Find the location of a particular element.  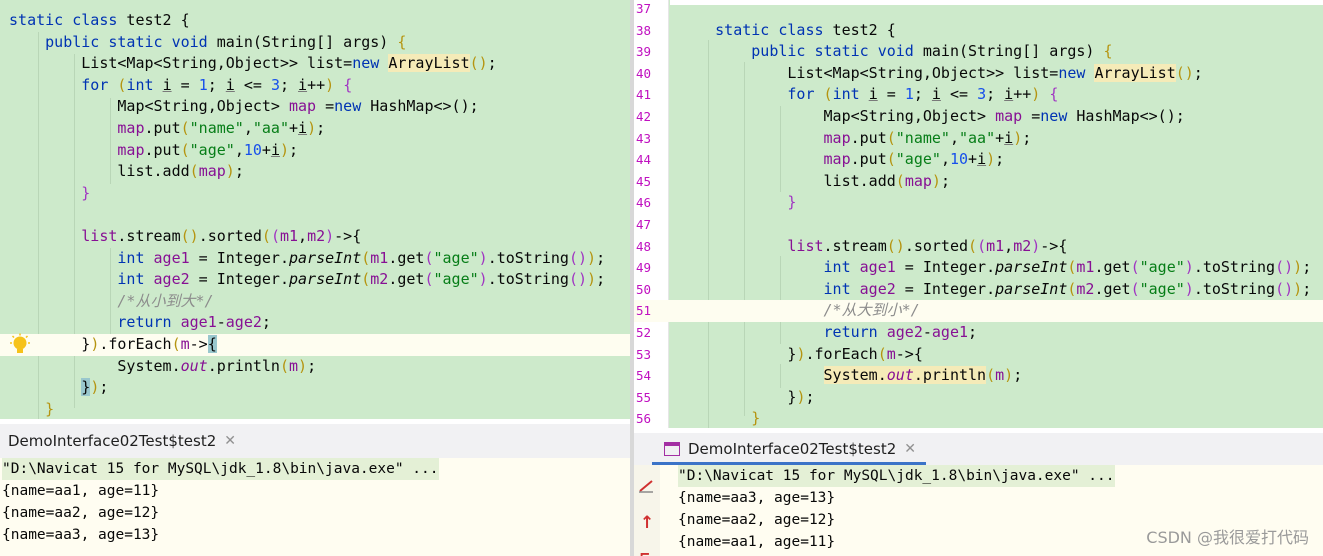

code-text: /*从大到小*/ is located at coordinates (871, 310).